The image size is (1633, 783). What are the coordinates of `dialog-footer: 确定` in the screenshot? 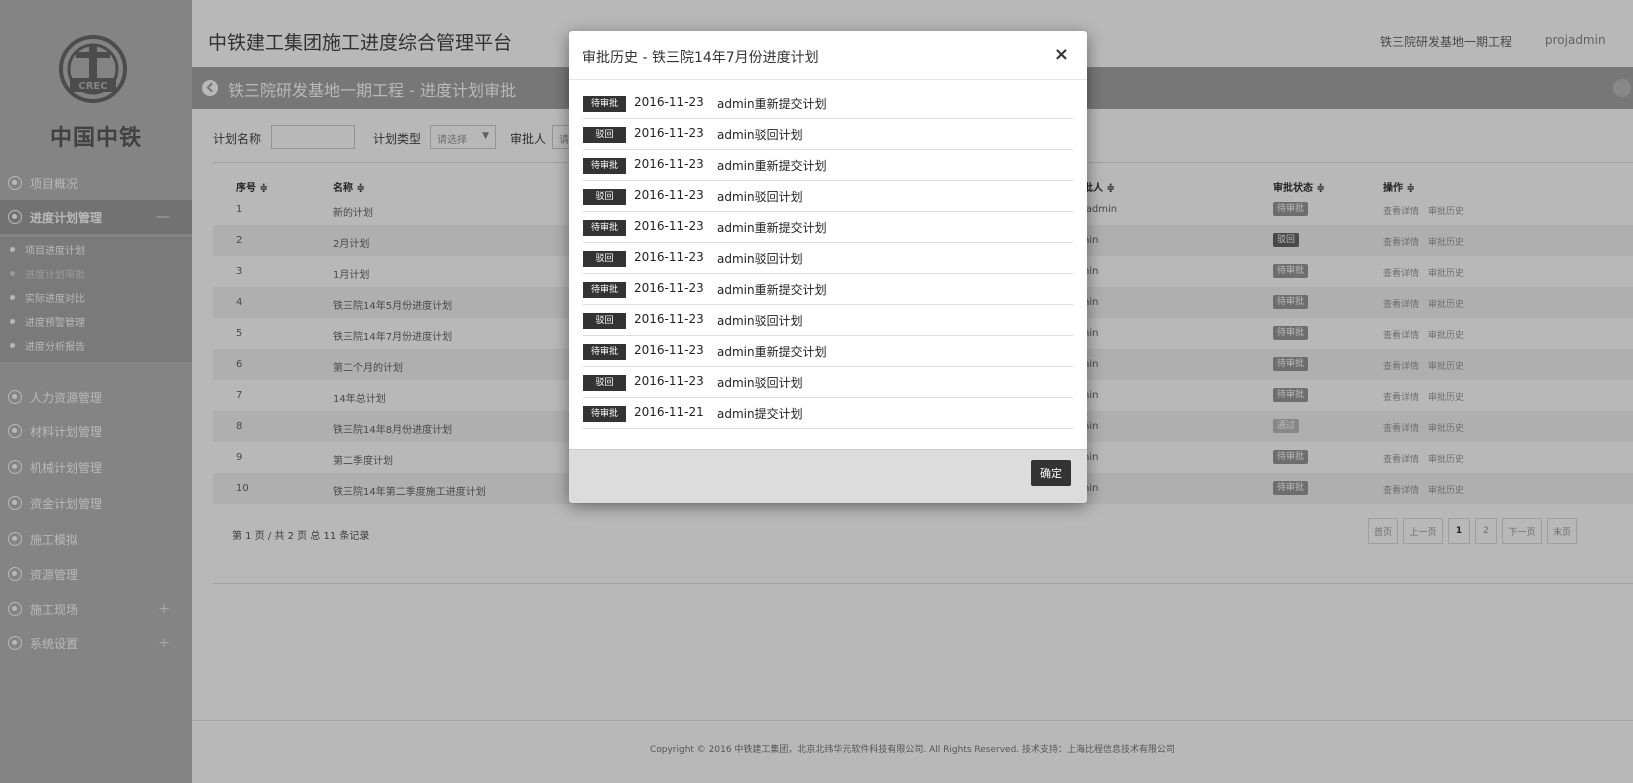 It's located at (828, 476).